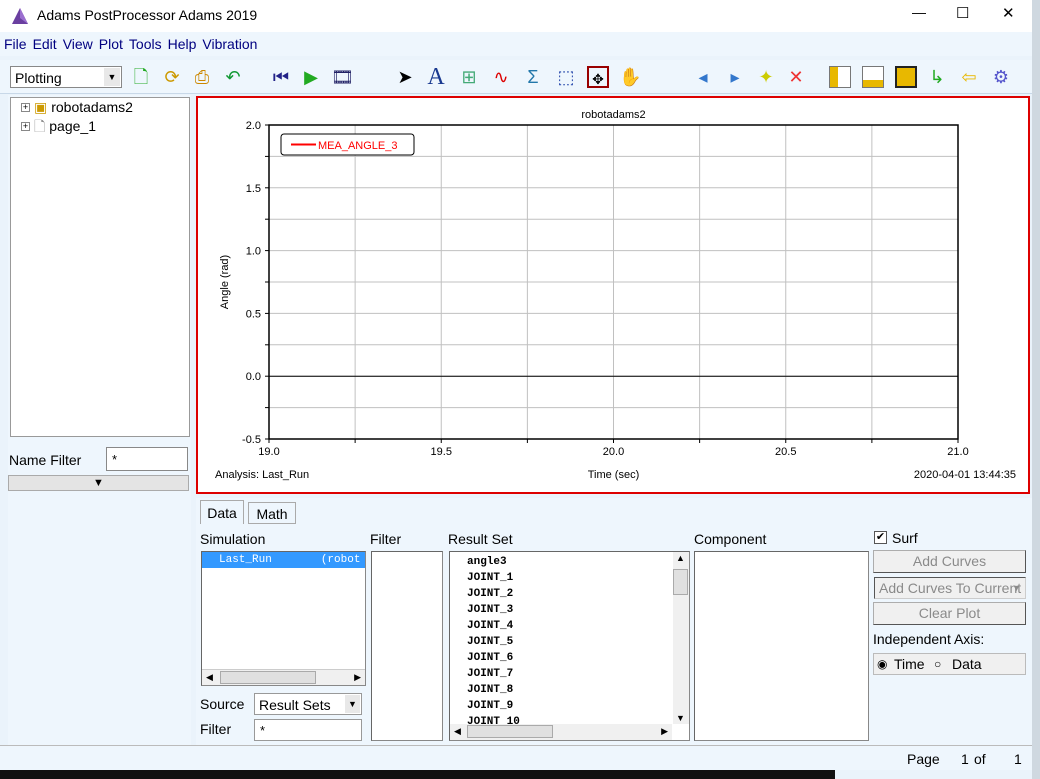  Describe the element at coordinates (407, 646) in the screenshot. I see `filter-list` at that location.